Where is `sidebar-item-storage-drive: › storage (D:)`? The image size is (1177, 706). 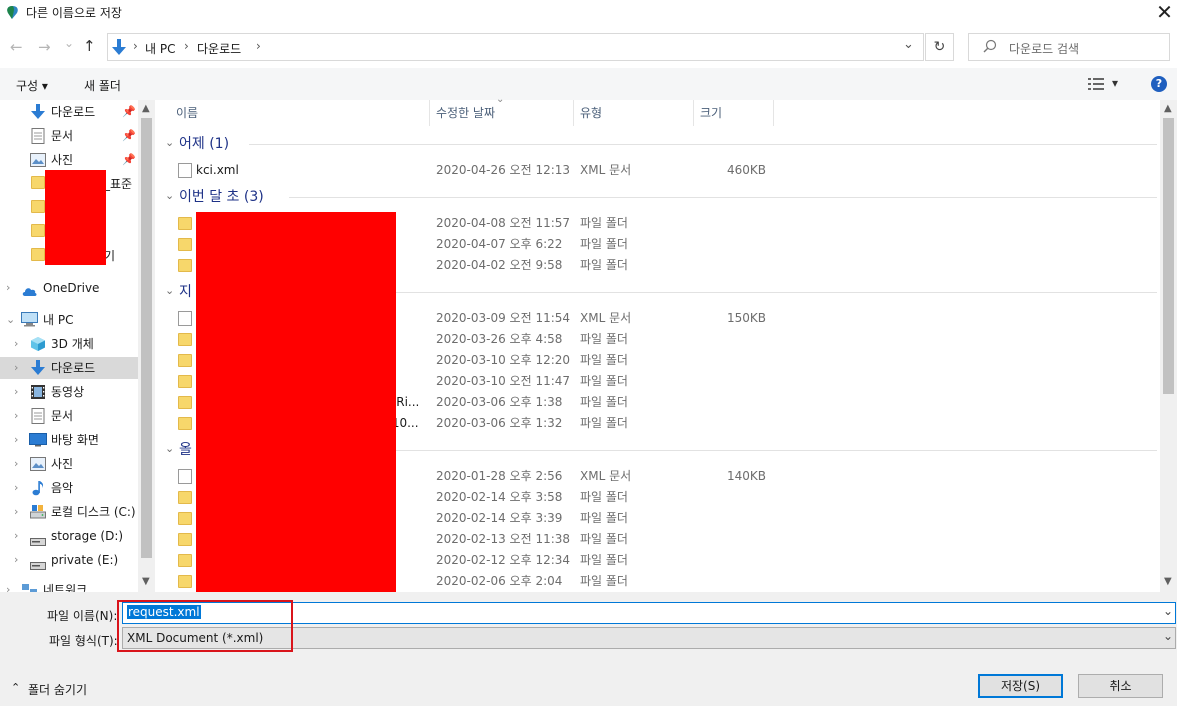 sidebar-item-storage-drive: › storage (D:) is located at coordinates (69, 536).